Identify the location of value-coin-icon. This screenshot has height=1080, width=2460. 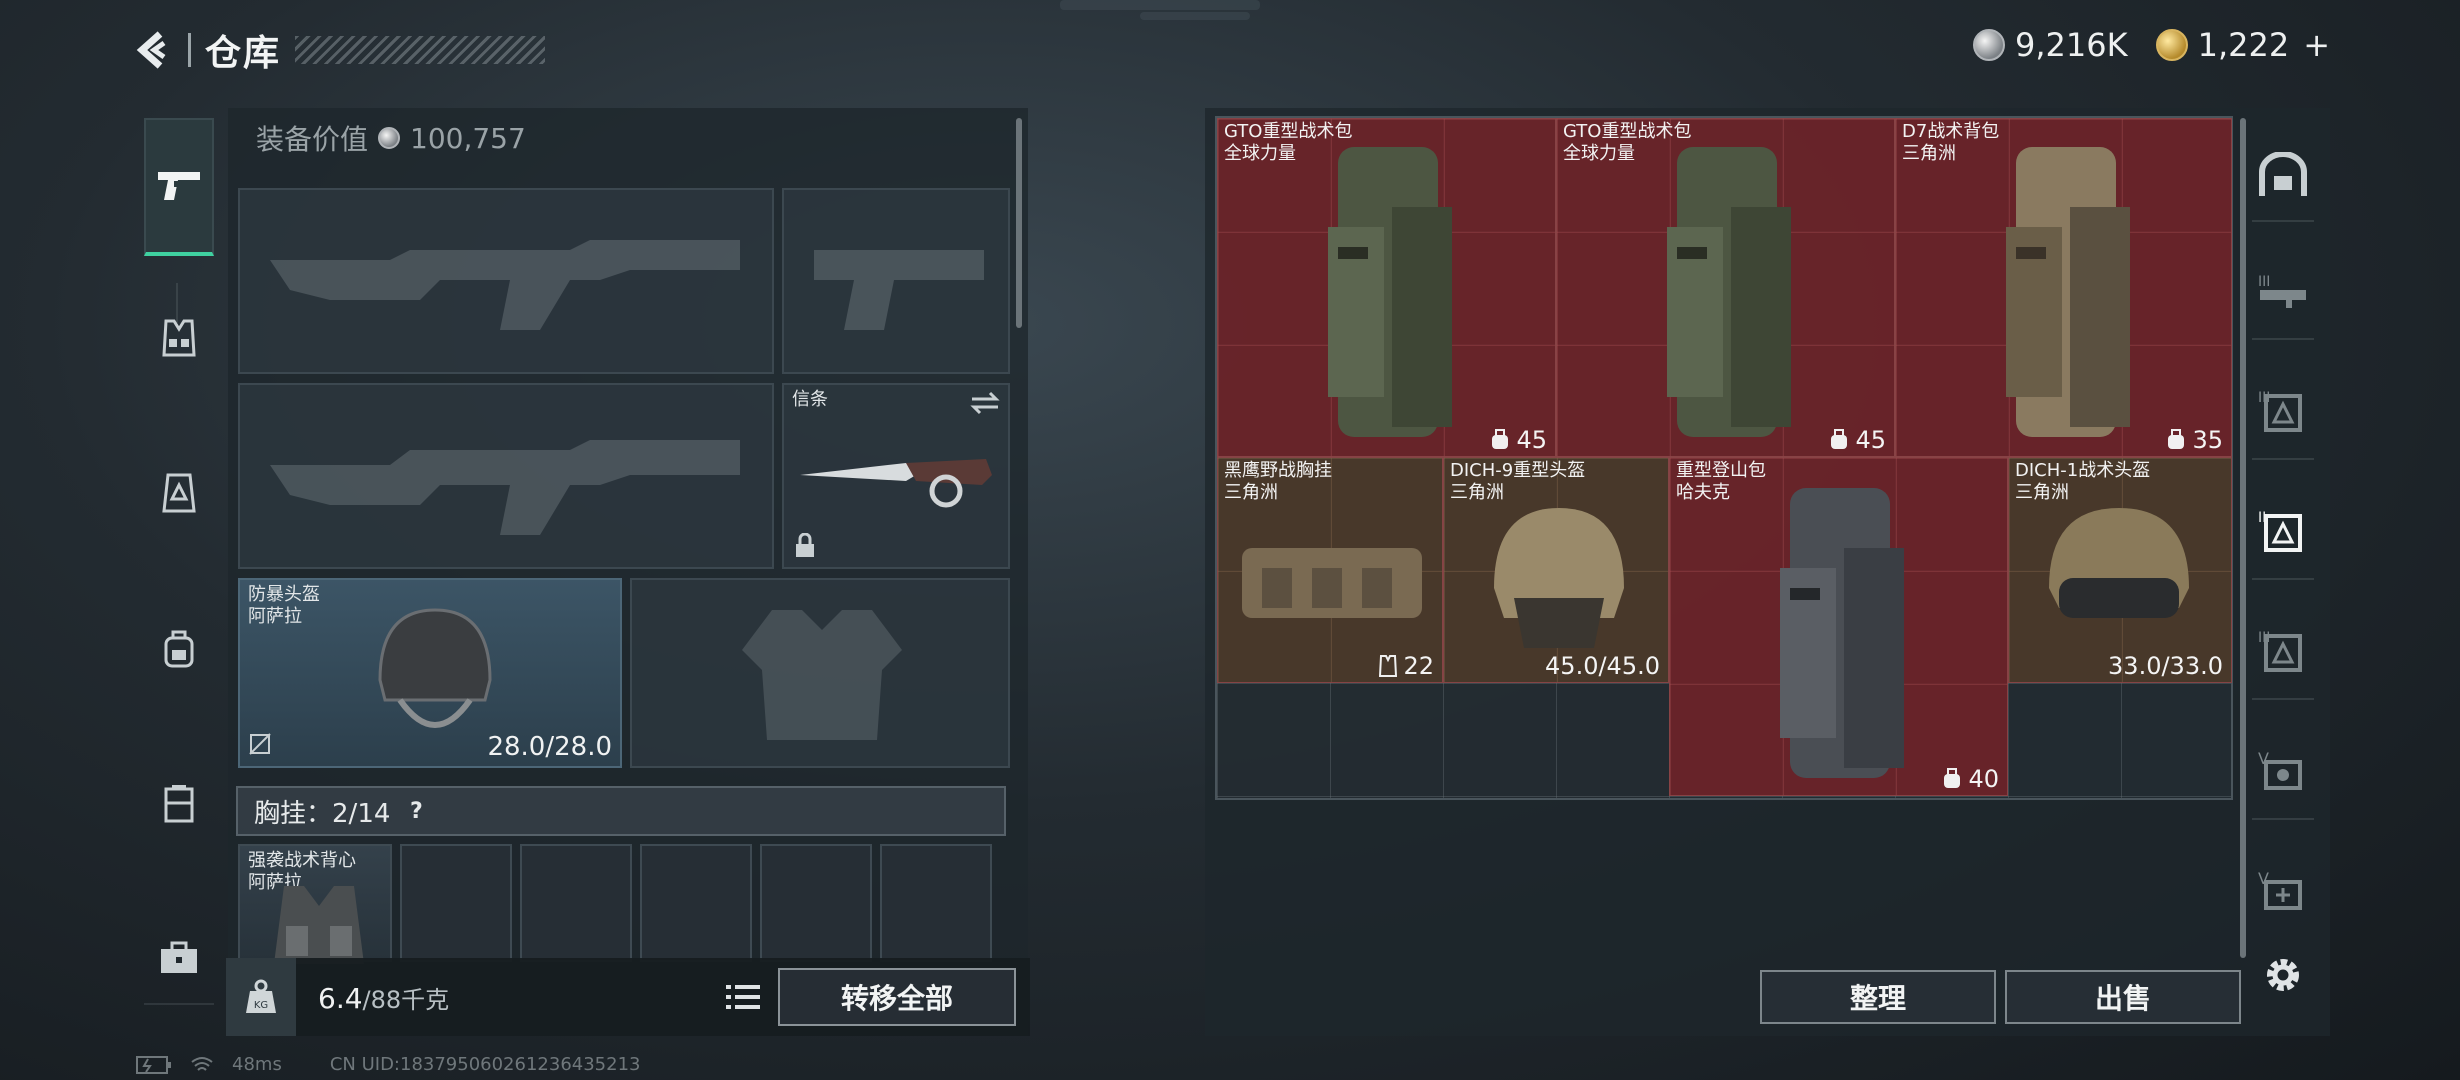
(389, 138).